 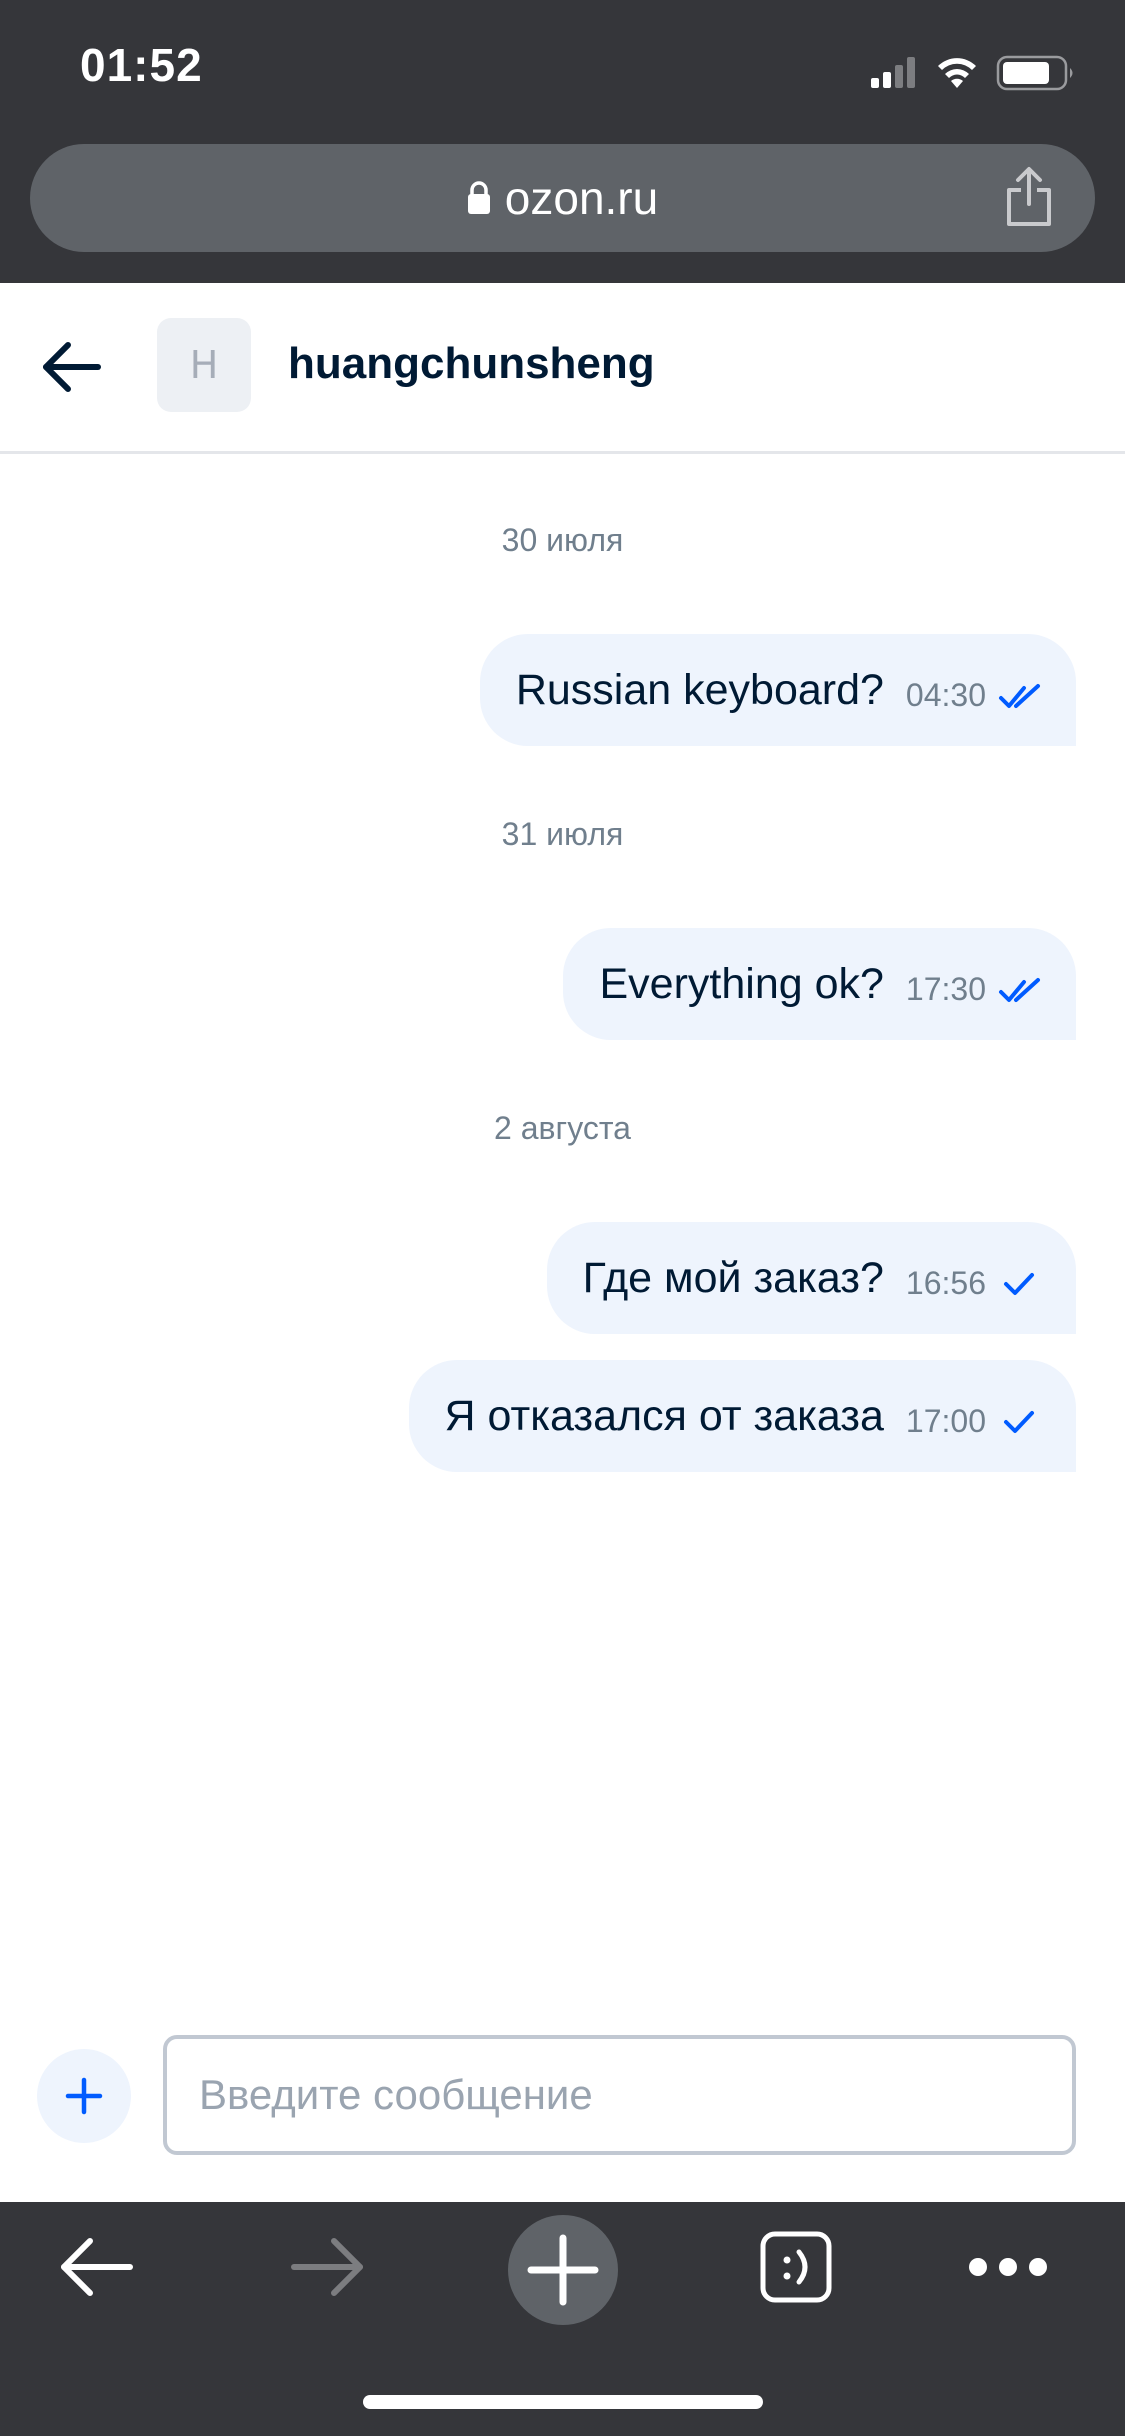 I want to click on status-time: 01:52, so click(x=141, y=65).